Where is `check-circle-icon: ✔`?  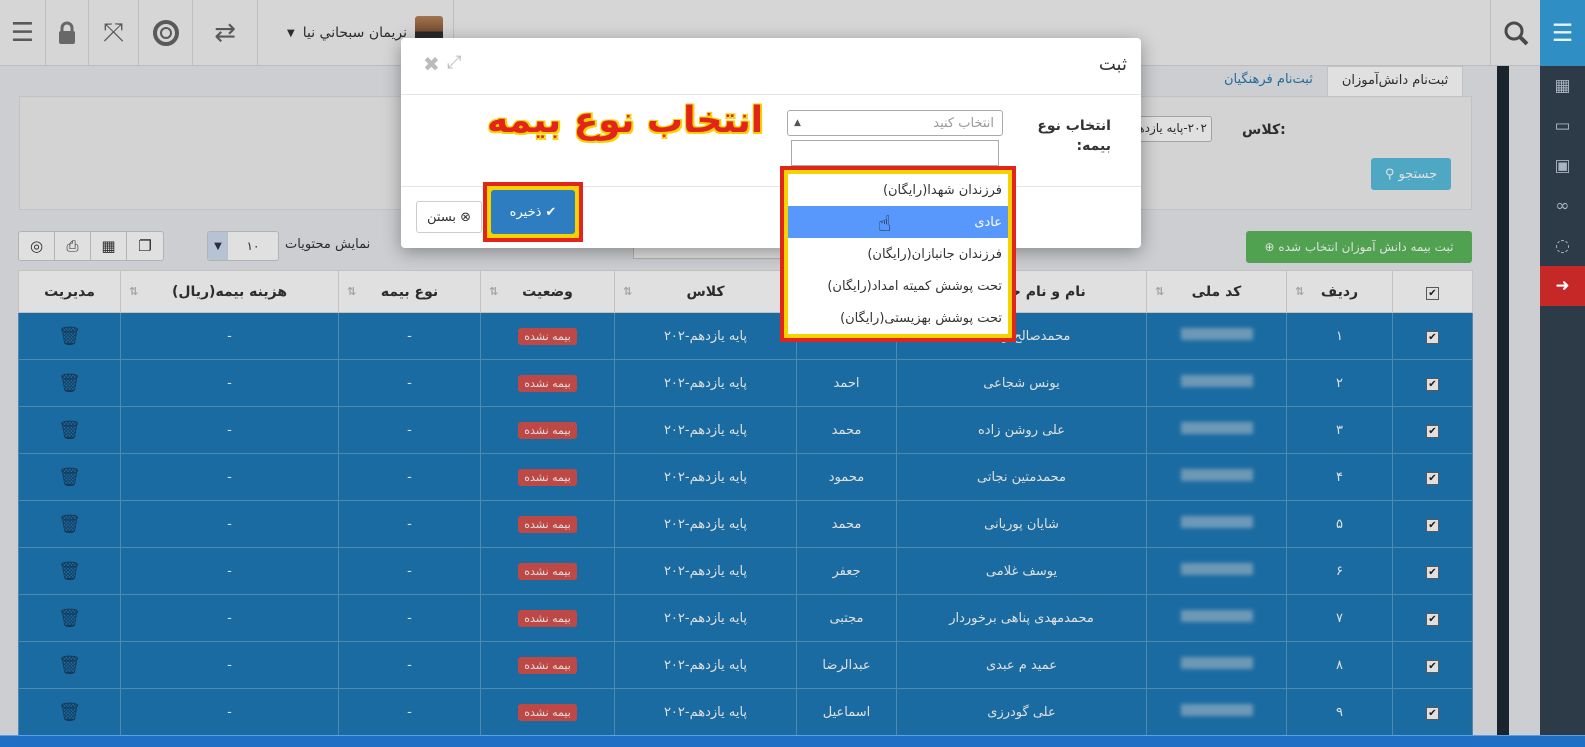 check-circle-icon: ✔ is located at coordinates (551, 212).